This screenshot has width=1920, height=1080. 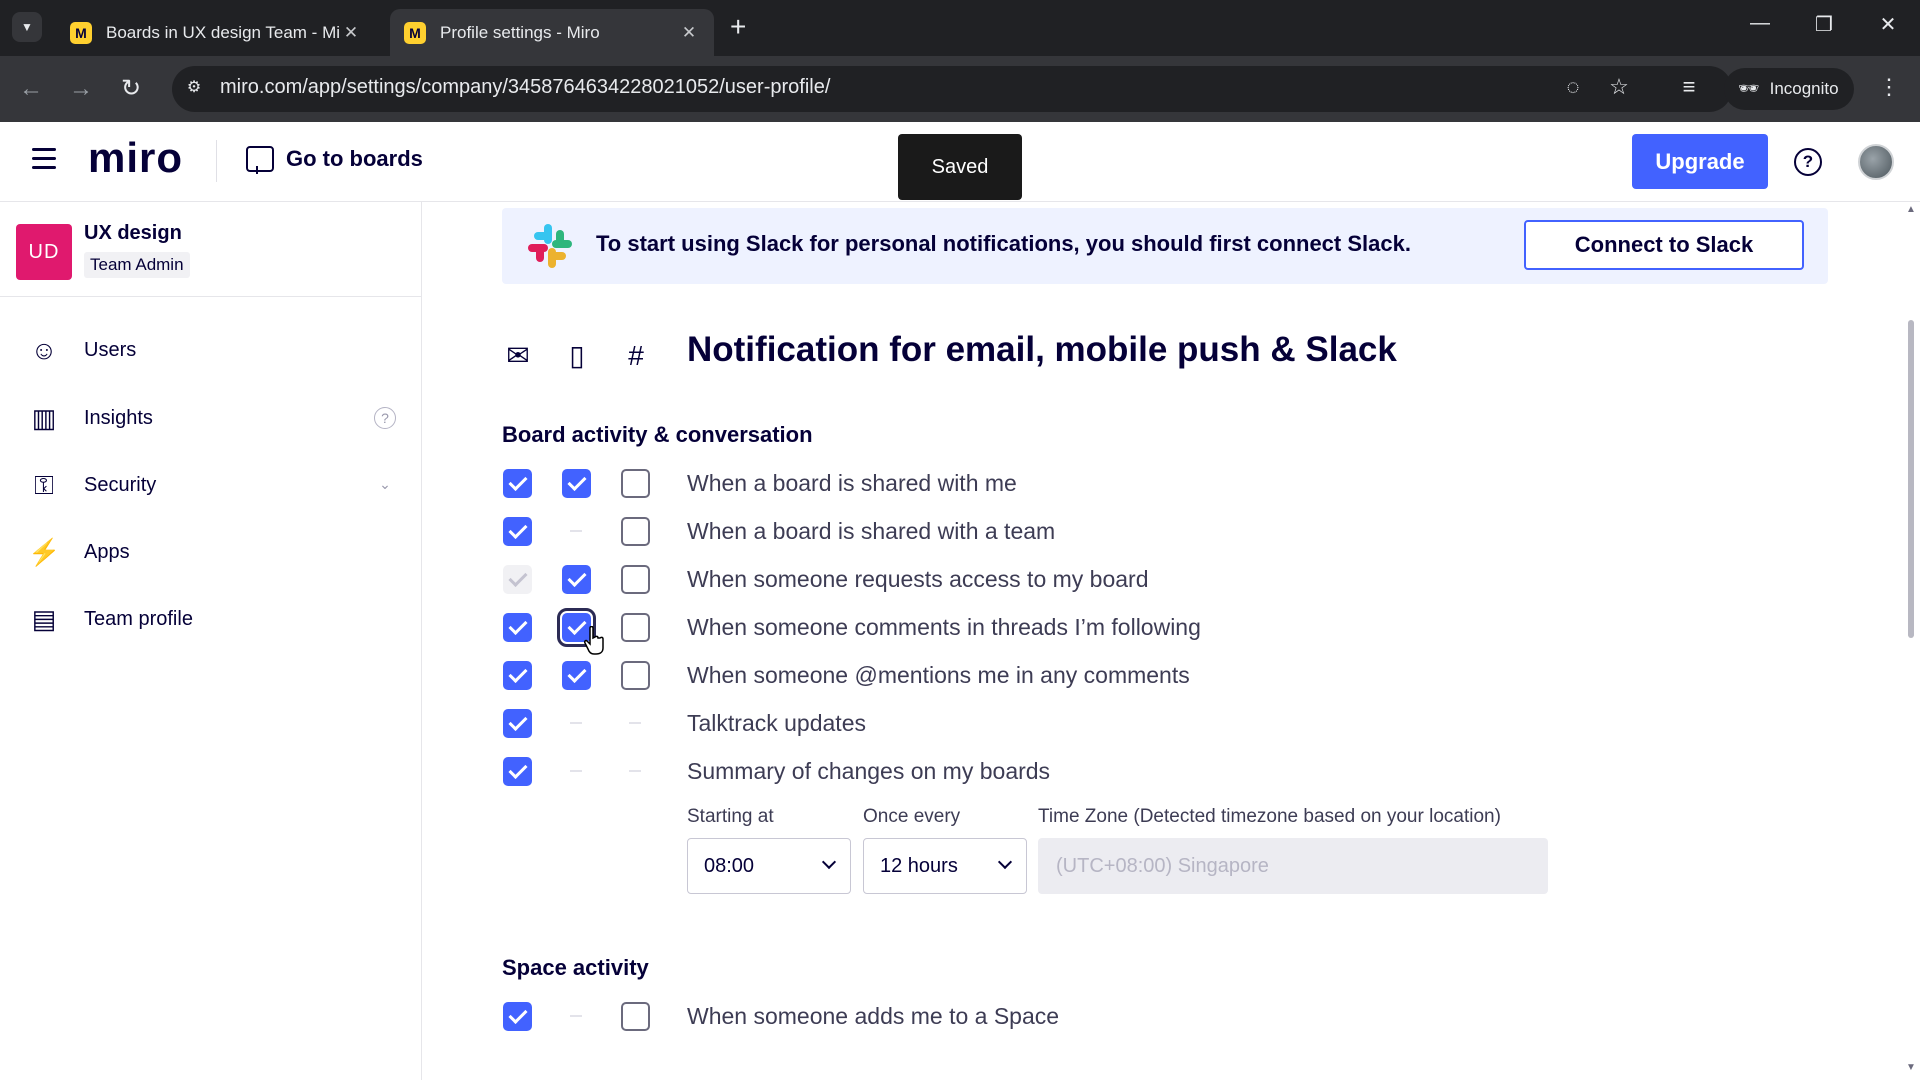 What do you see at coordinates (636, 355) in the screenshot?
I see `slack-icon: #` at bounding box center [636, 355].